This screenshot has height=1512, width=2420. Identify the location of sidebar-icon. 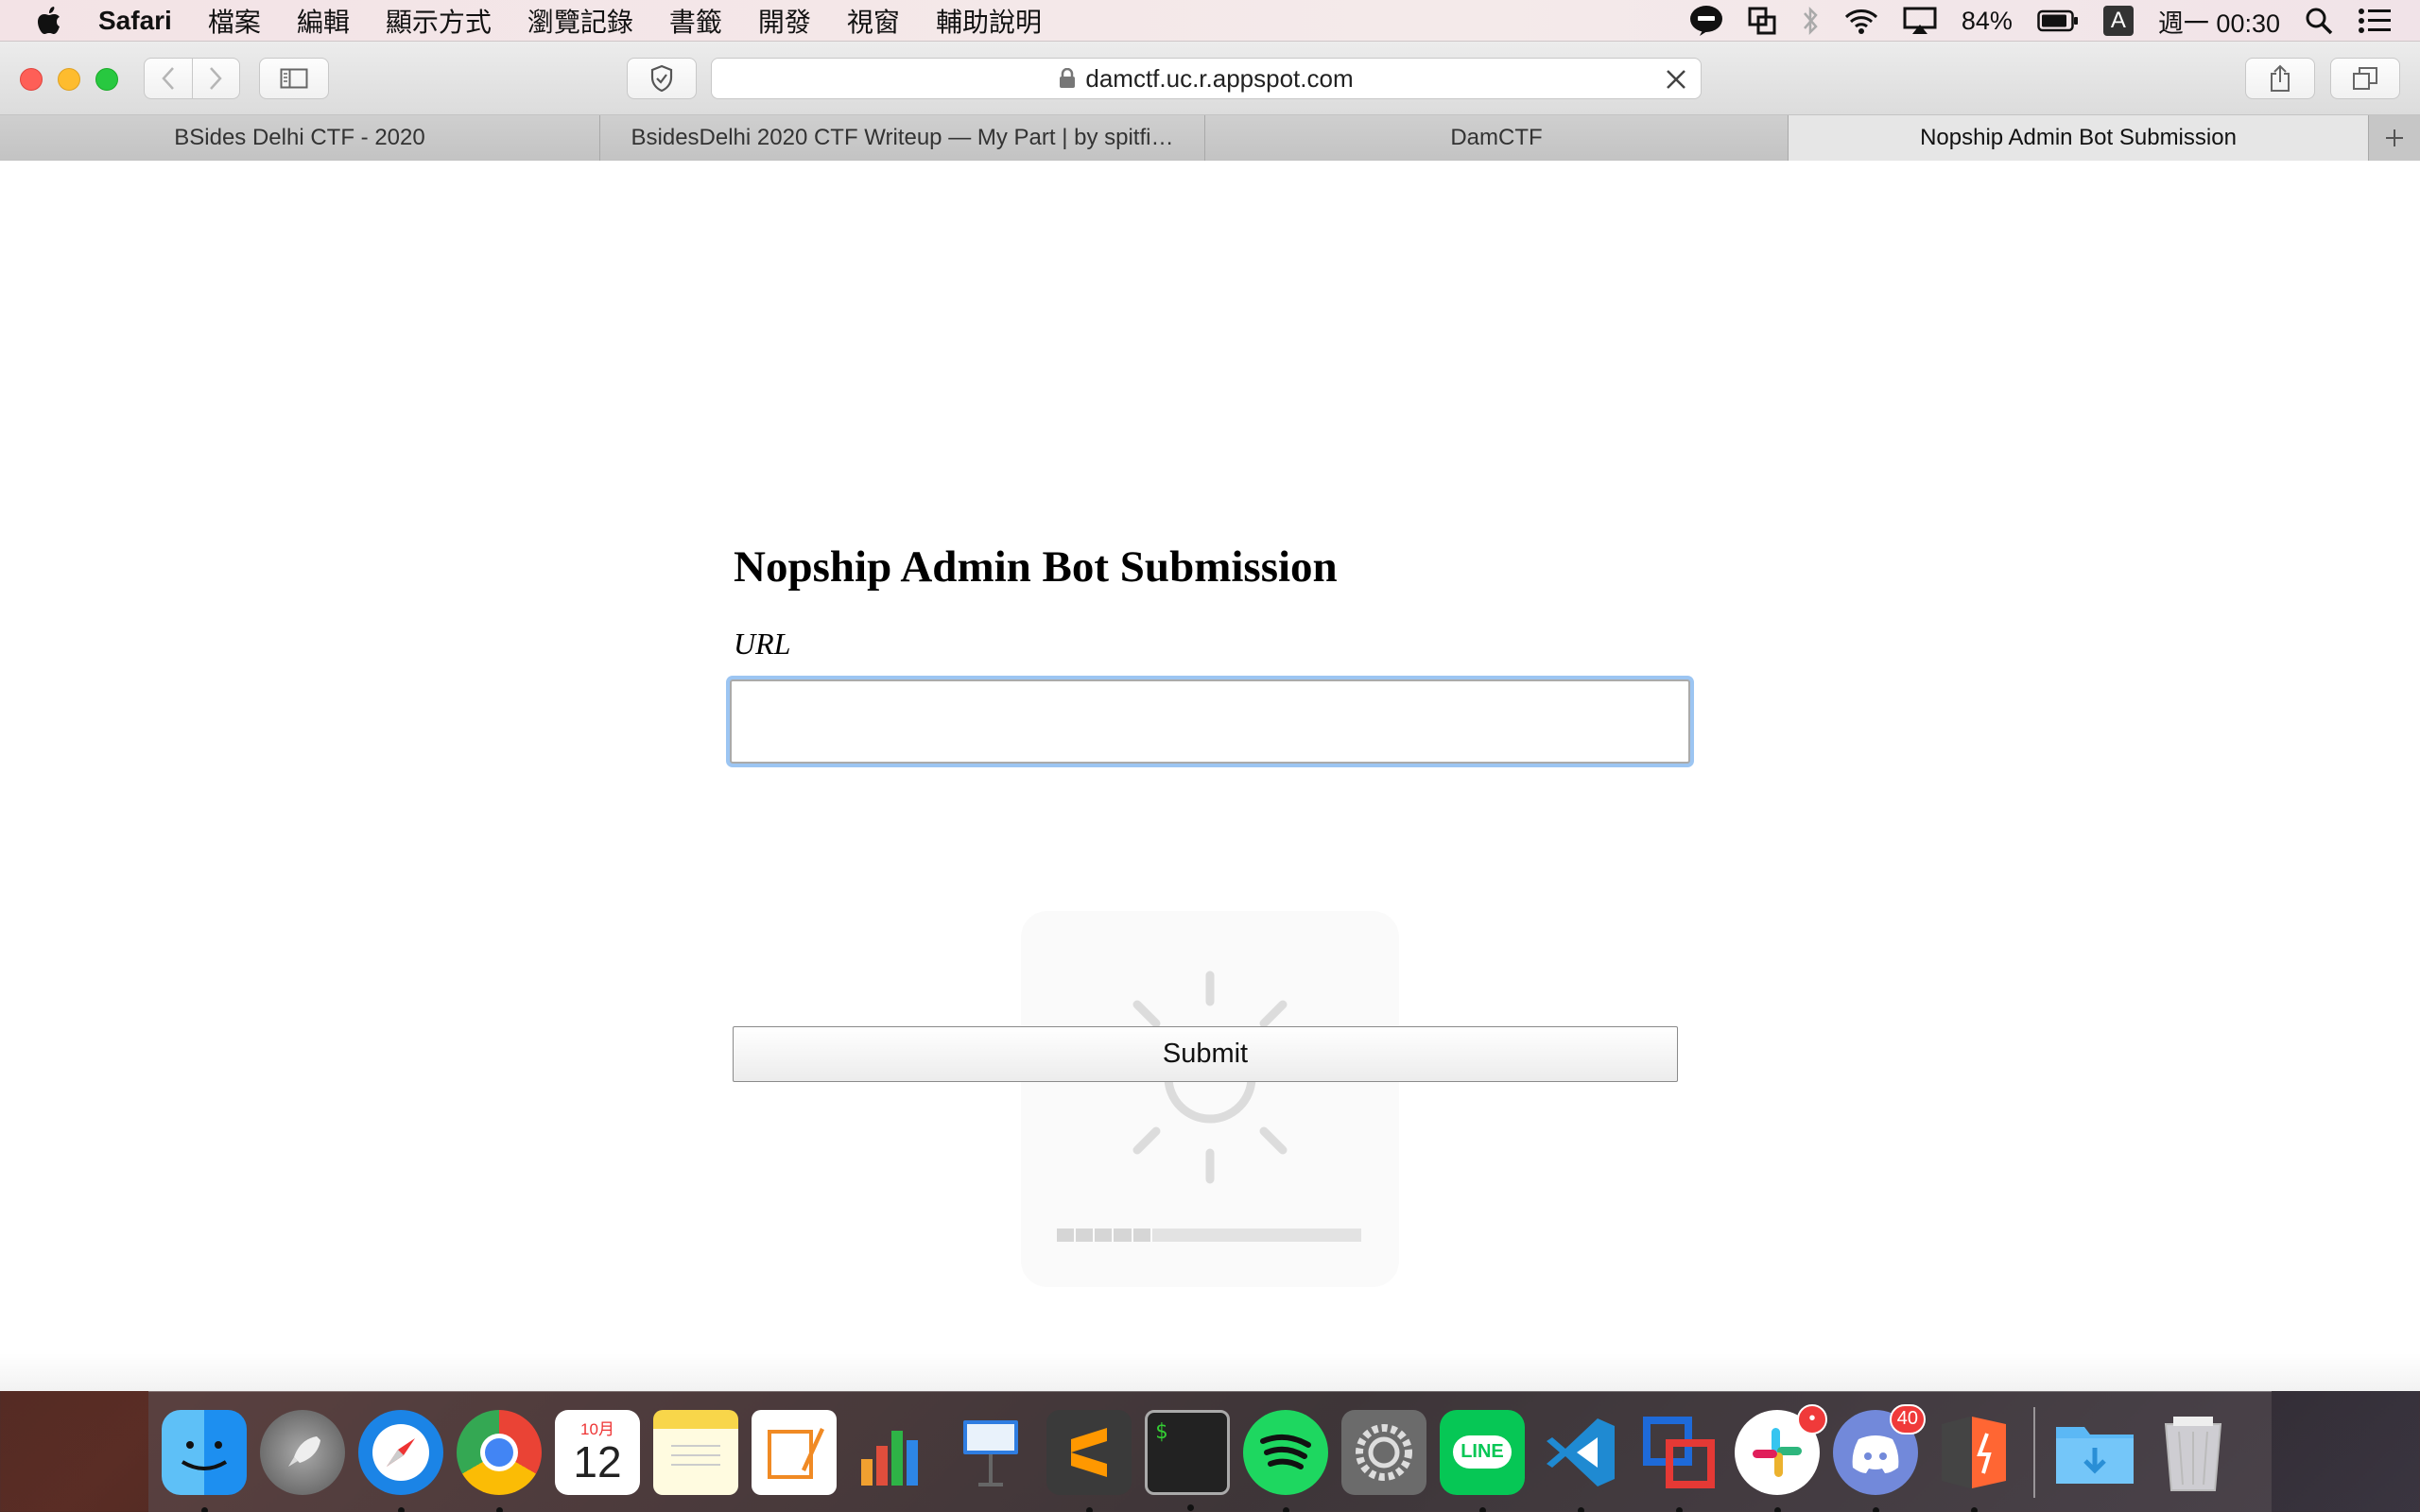
(294, 78).